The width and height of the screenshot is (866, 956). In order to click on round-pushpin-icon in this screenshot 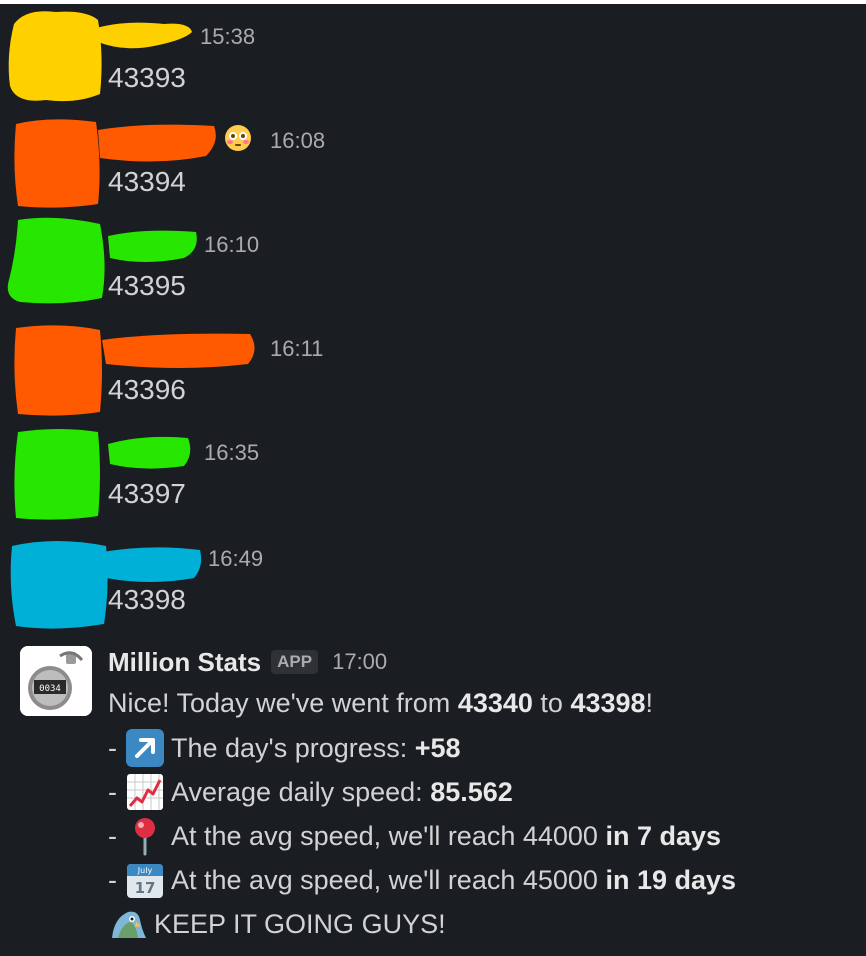, I will do `click(145, 837)`.